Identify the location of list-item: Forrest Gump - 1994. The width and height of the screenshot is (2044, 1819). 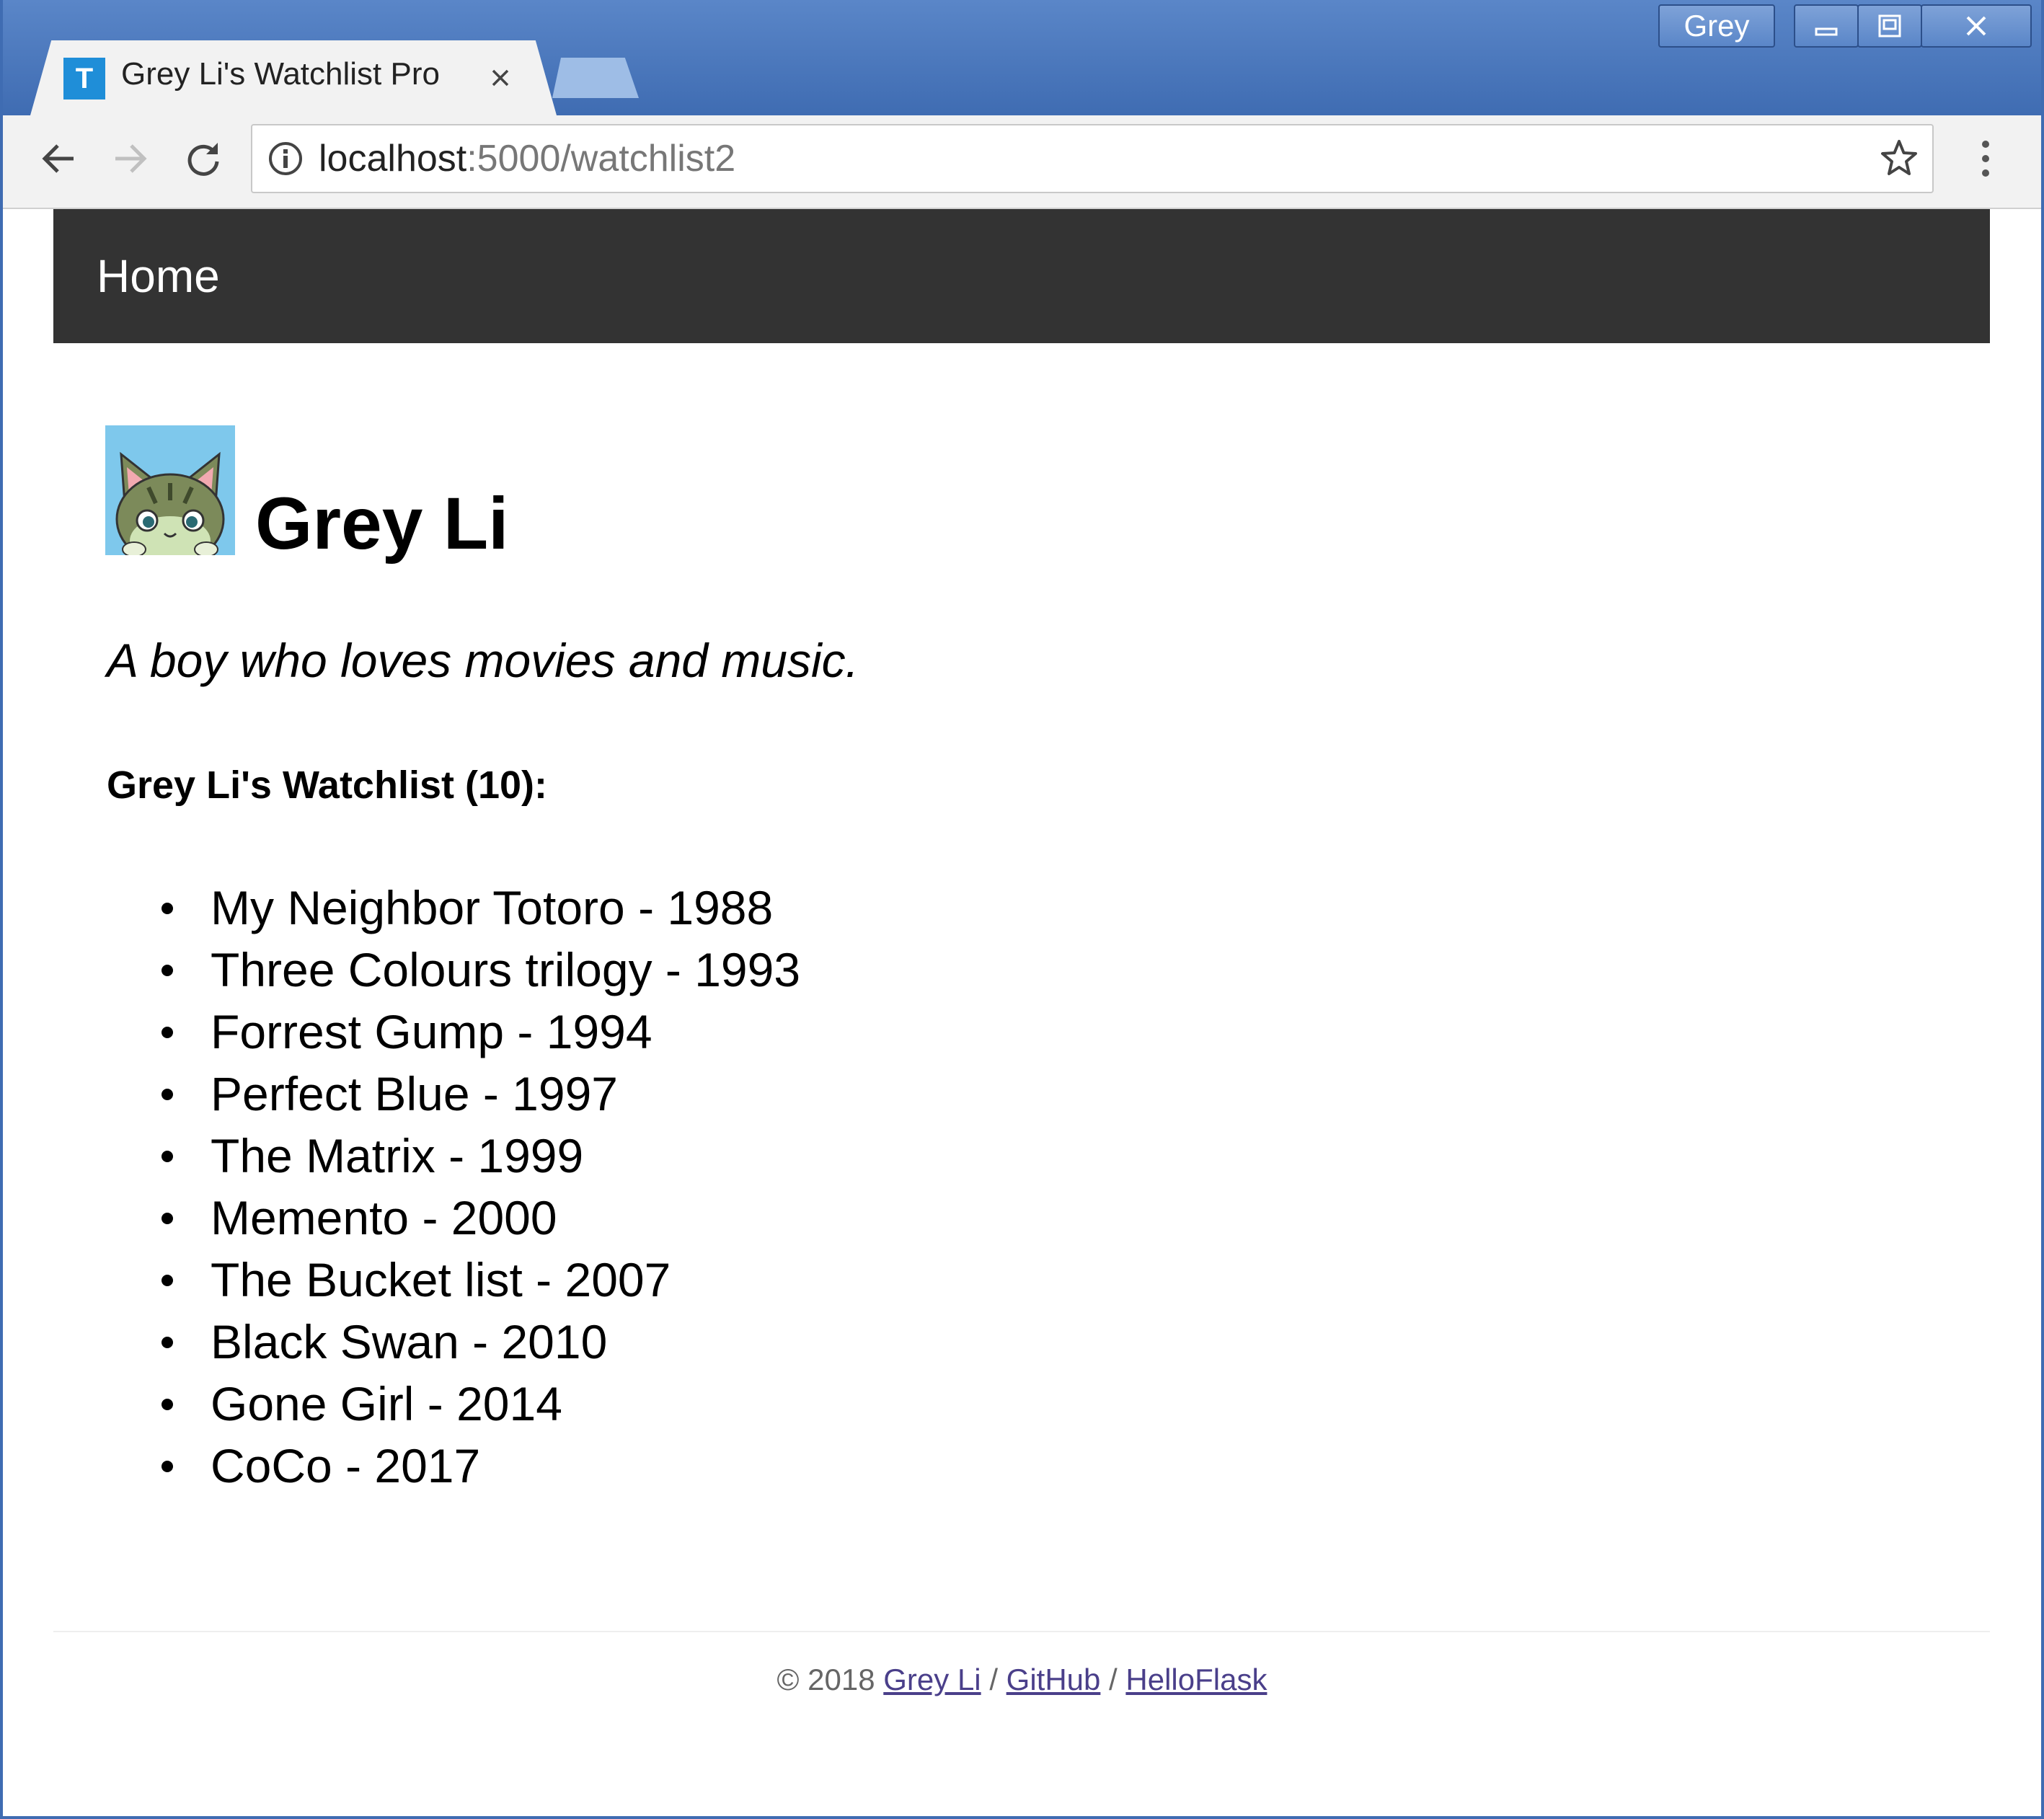
(453, 1032).